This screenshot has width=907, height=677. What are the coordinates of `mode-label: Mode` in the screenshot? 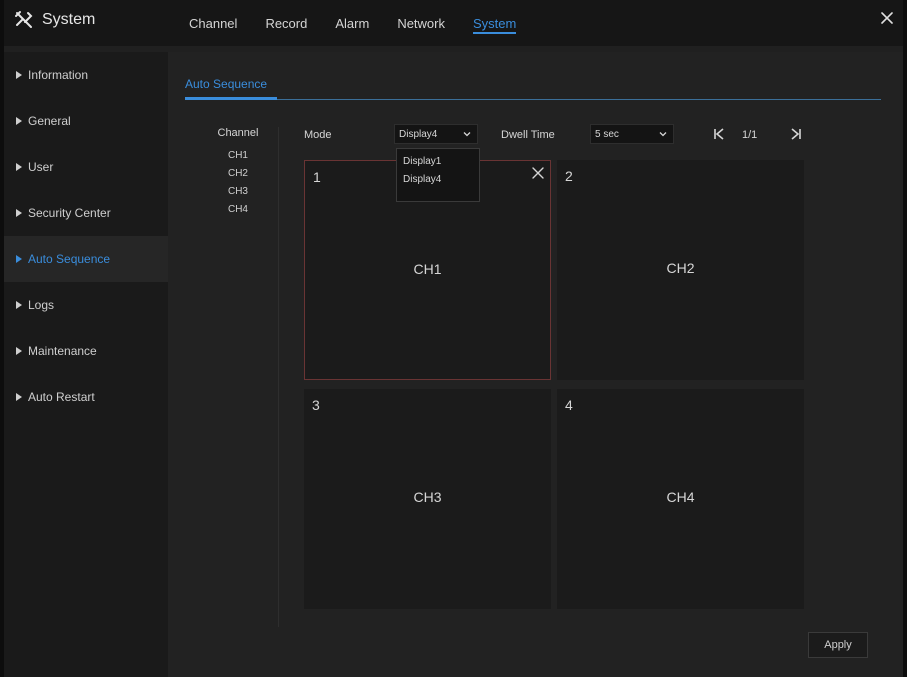 It's located at (318, 135).